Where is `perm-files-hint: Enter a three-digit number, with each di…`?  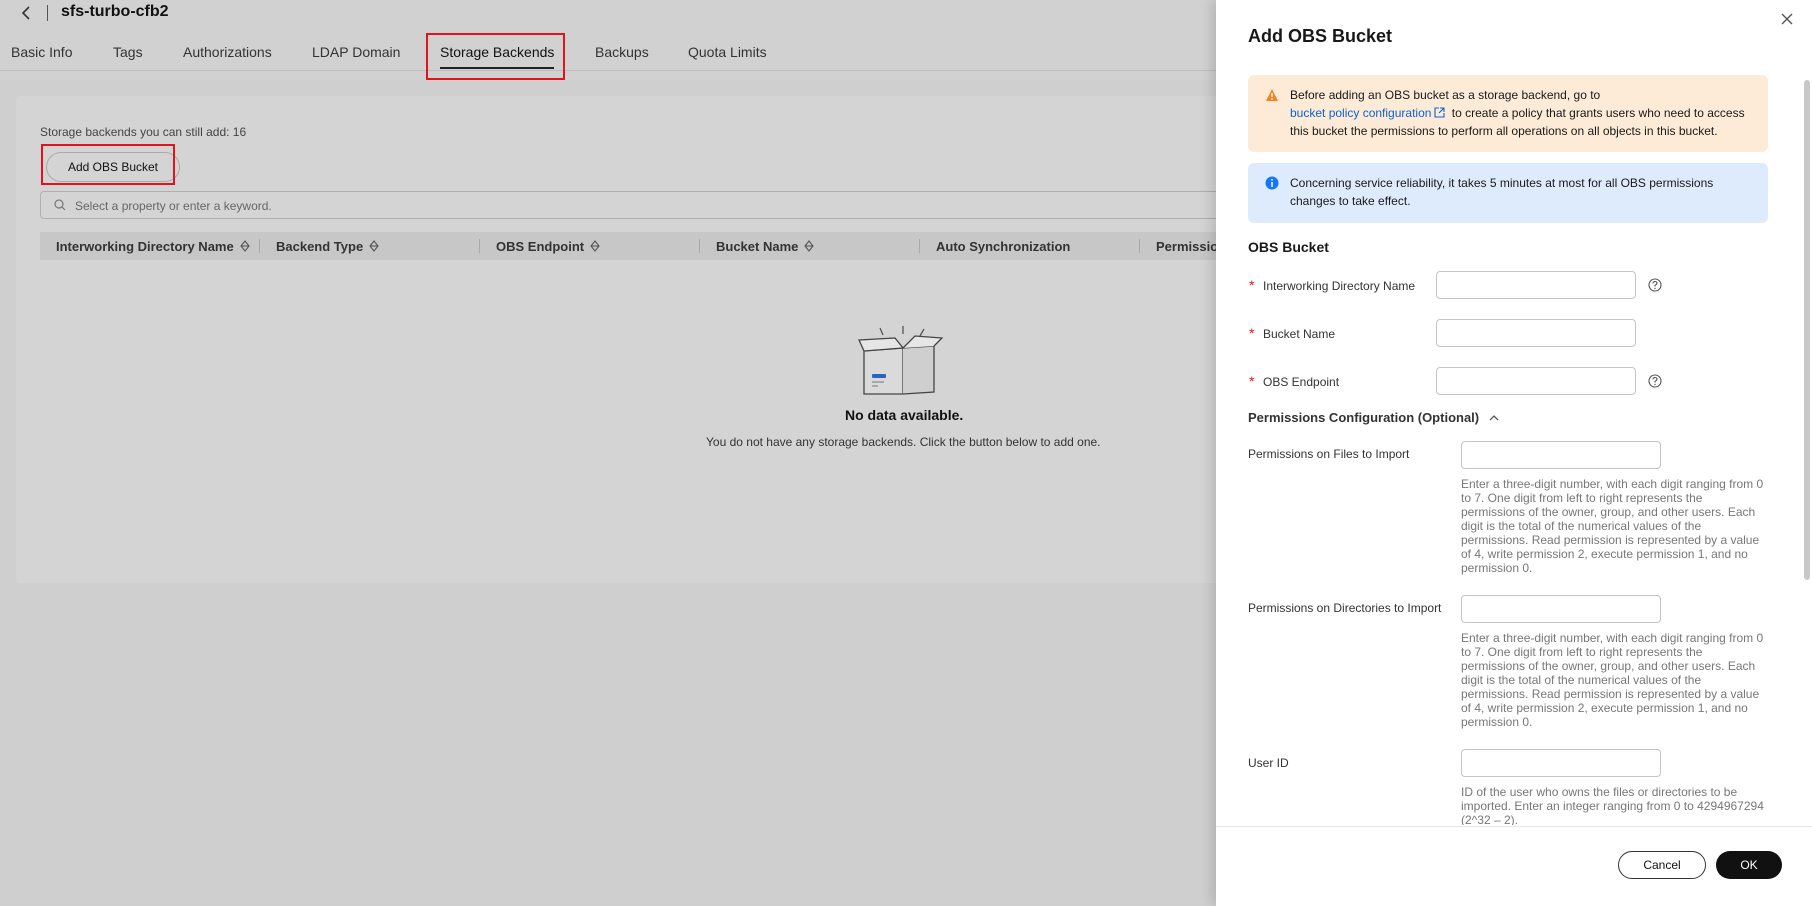
perm-files-hint: Enter a three-digit number, with each di… is located at coordinates (1612, 526).